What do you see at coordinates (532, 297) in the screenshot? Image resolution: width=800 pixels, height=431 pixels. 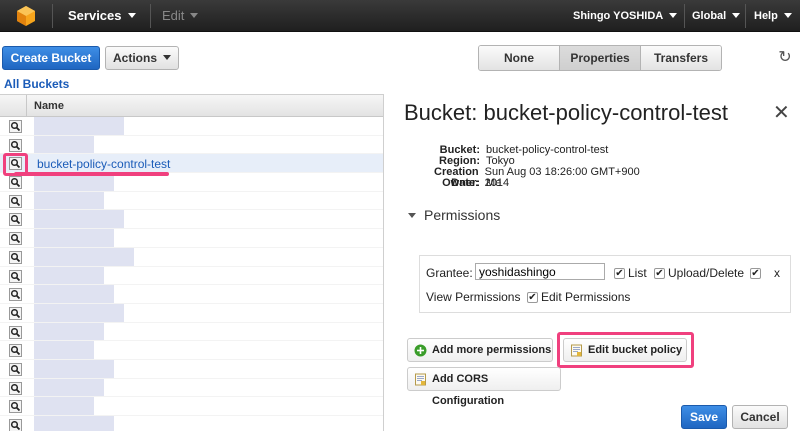 I see `edit-permissions-checkbox: ✔` at bounding box center [532, 297].